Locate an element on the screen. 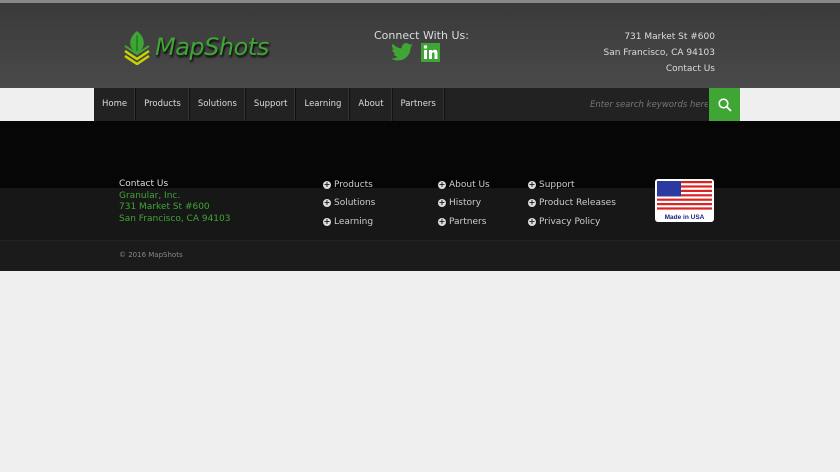 The image size is (840, 472). logo: MapShots is located at coordinates (196, 47).